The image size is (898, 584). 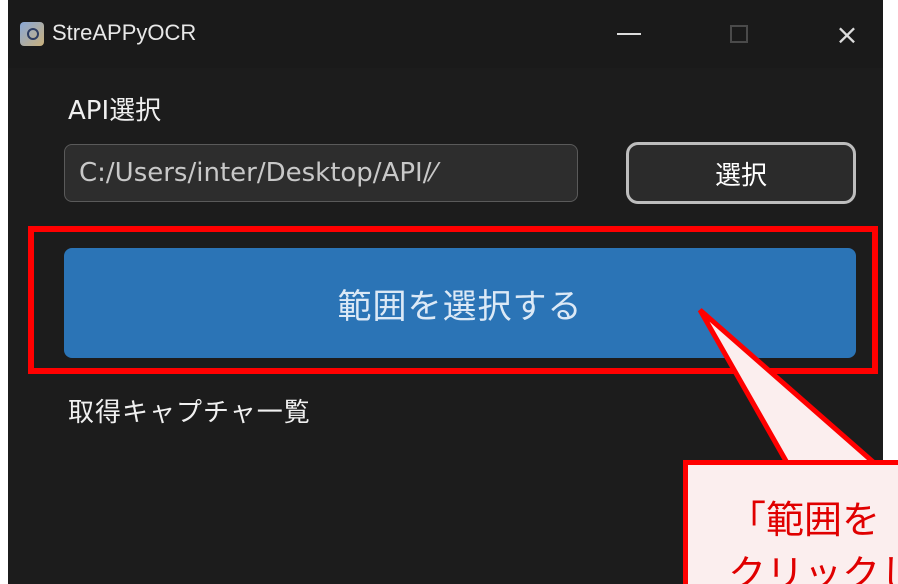 I want to click on callout-line-2: クリックし, so click(x=813, y=568).